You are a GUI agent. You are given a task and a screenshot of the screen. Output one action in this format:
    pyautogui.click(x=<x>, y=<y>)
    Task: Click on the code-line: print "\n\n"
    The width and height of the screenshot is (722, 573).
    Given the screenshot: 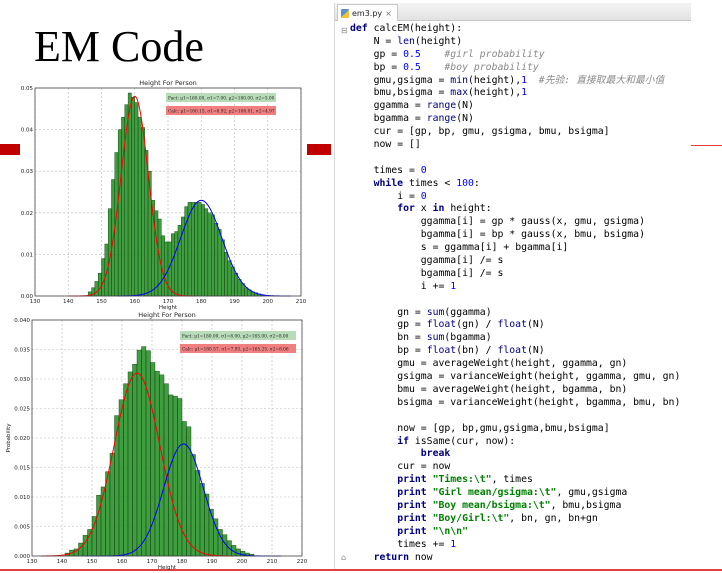 What is the action you would take?
    pyautogui.click(x=432, y=531)
    